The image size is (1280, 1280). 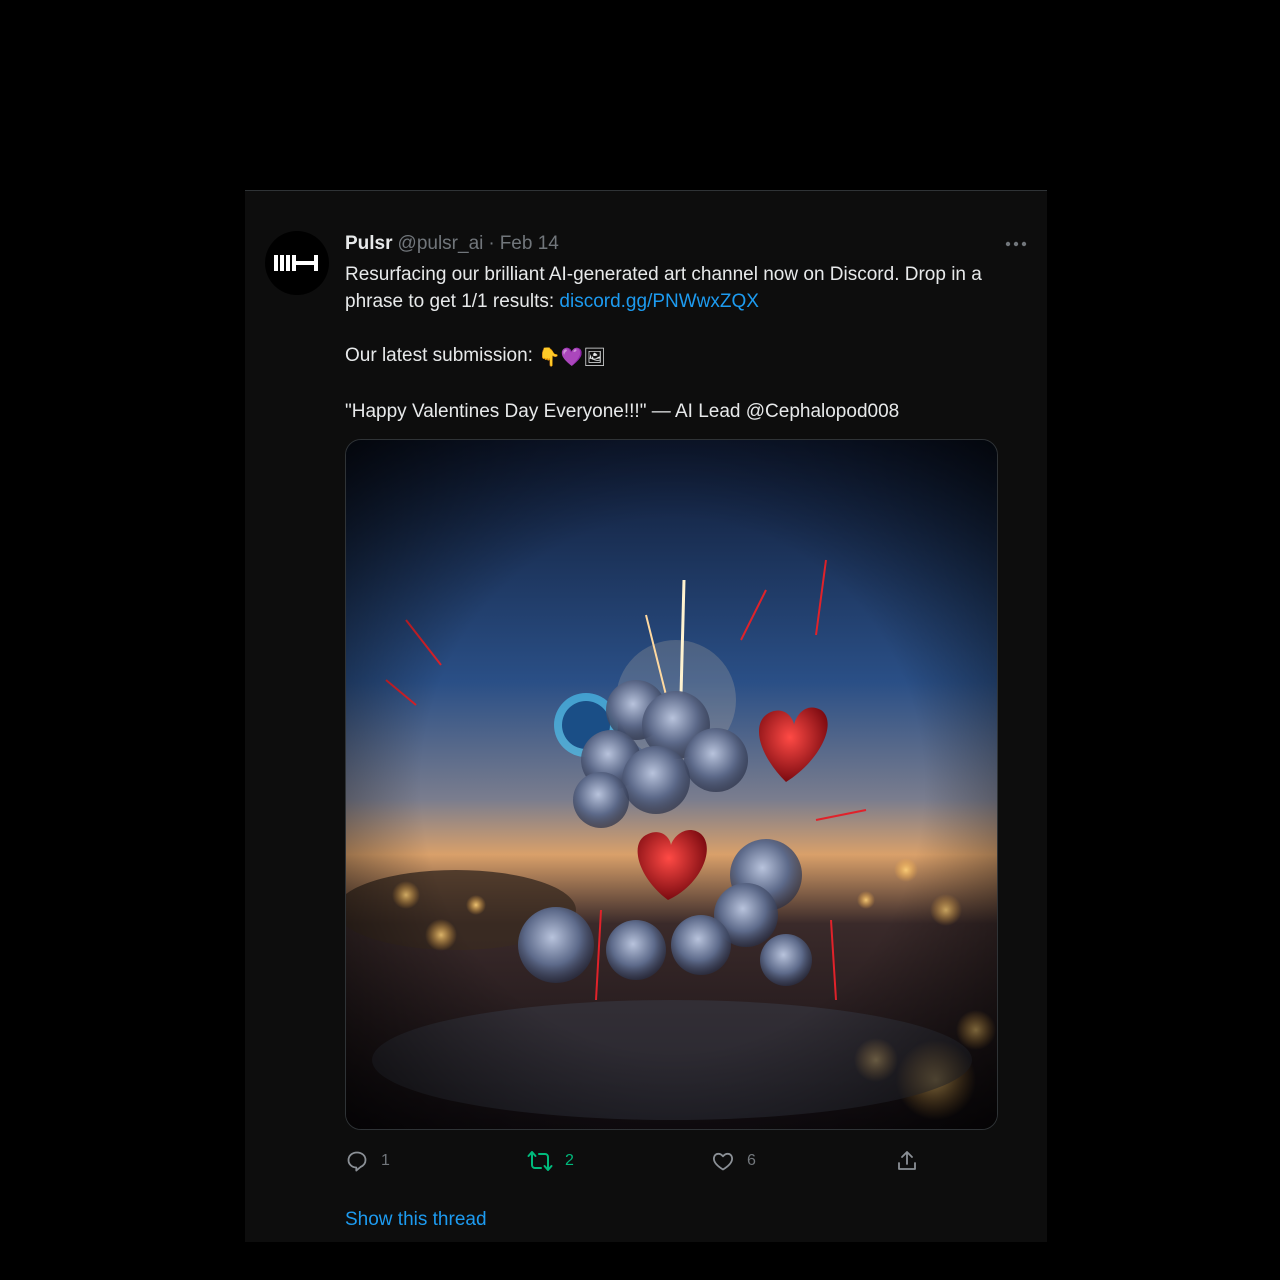 I want to click on like-count: 6, so click(x=751, y=1160).